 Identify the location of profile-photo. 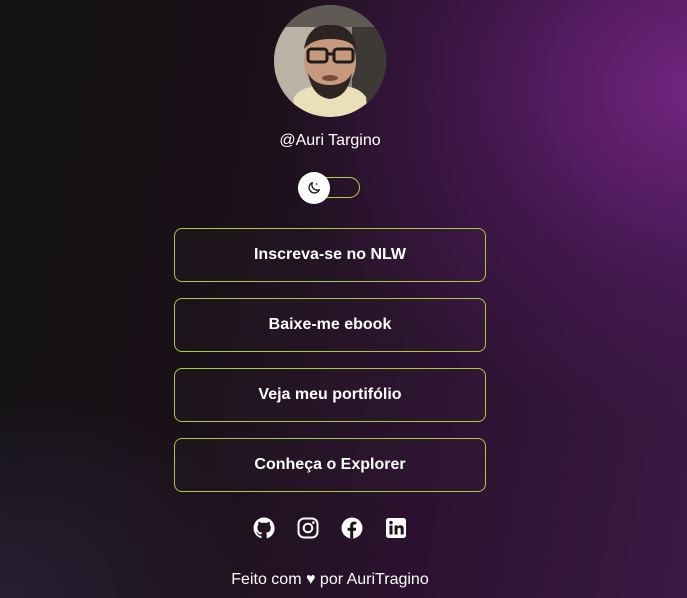
(330, 61).